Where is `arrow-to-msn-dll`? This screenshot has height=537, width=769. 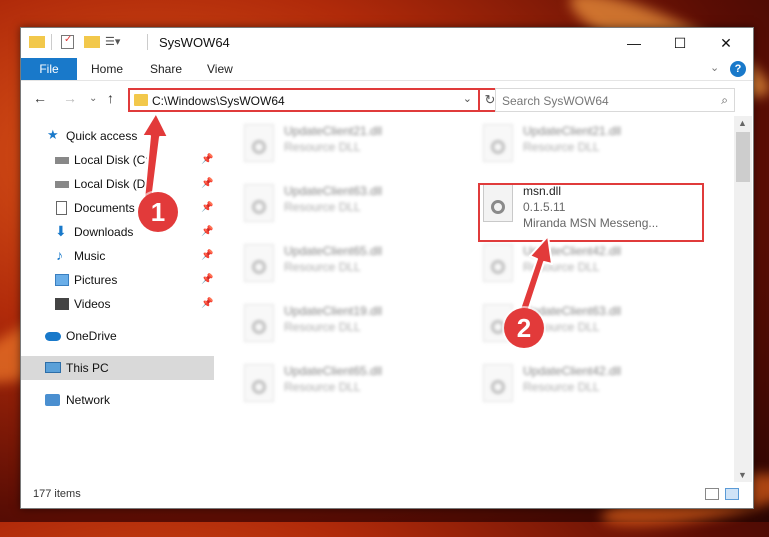
arrow-to-msn-dll is located at coordinates (535, 275).